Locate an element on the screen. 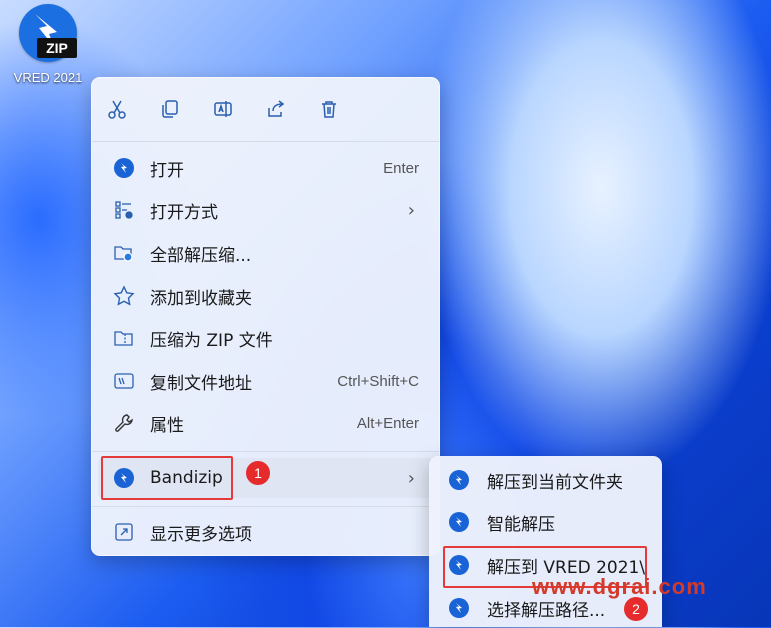 This screenshot has height=628, width=771. menu-item-open: 打开 Enter is located at coordinates (265, 168).